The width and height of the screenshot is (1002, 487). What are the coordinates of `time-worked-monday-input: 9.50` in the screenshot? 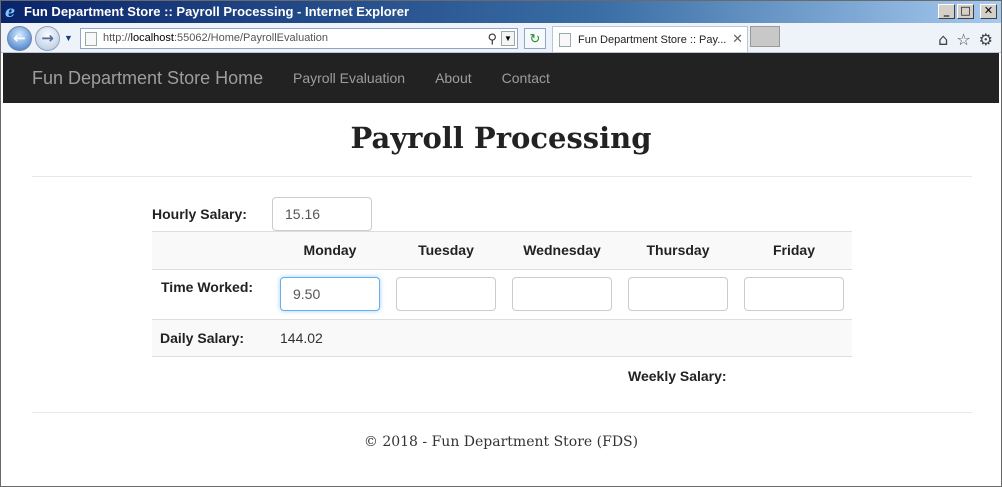 It's located at (330, 294).